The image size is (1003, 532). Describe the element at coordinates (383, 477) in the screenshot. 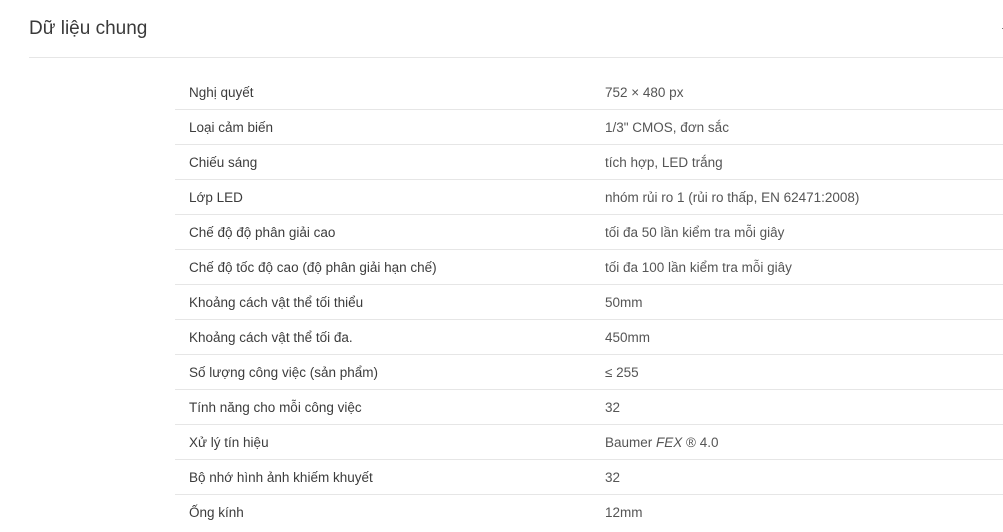

I see `spec-label: Bộ nhớ hình ảnh khiếm khuyết` at that location.